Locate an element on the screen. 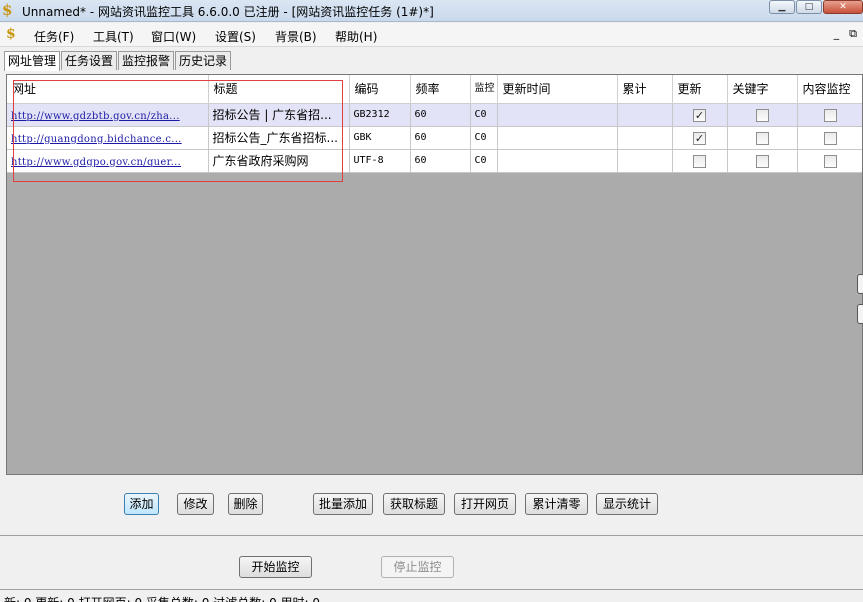 The width and height of the screenshot is (863, 602). tab-monitor-alarm: 监控报警 is located at coordinates (146, 60).